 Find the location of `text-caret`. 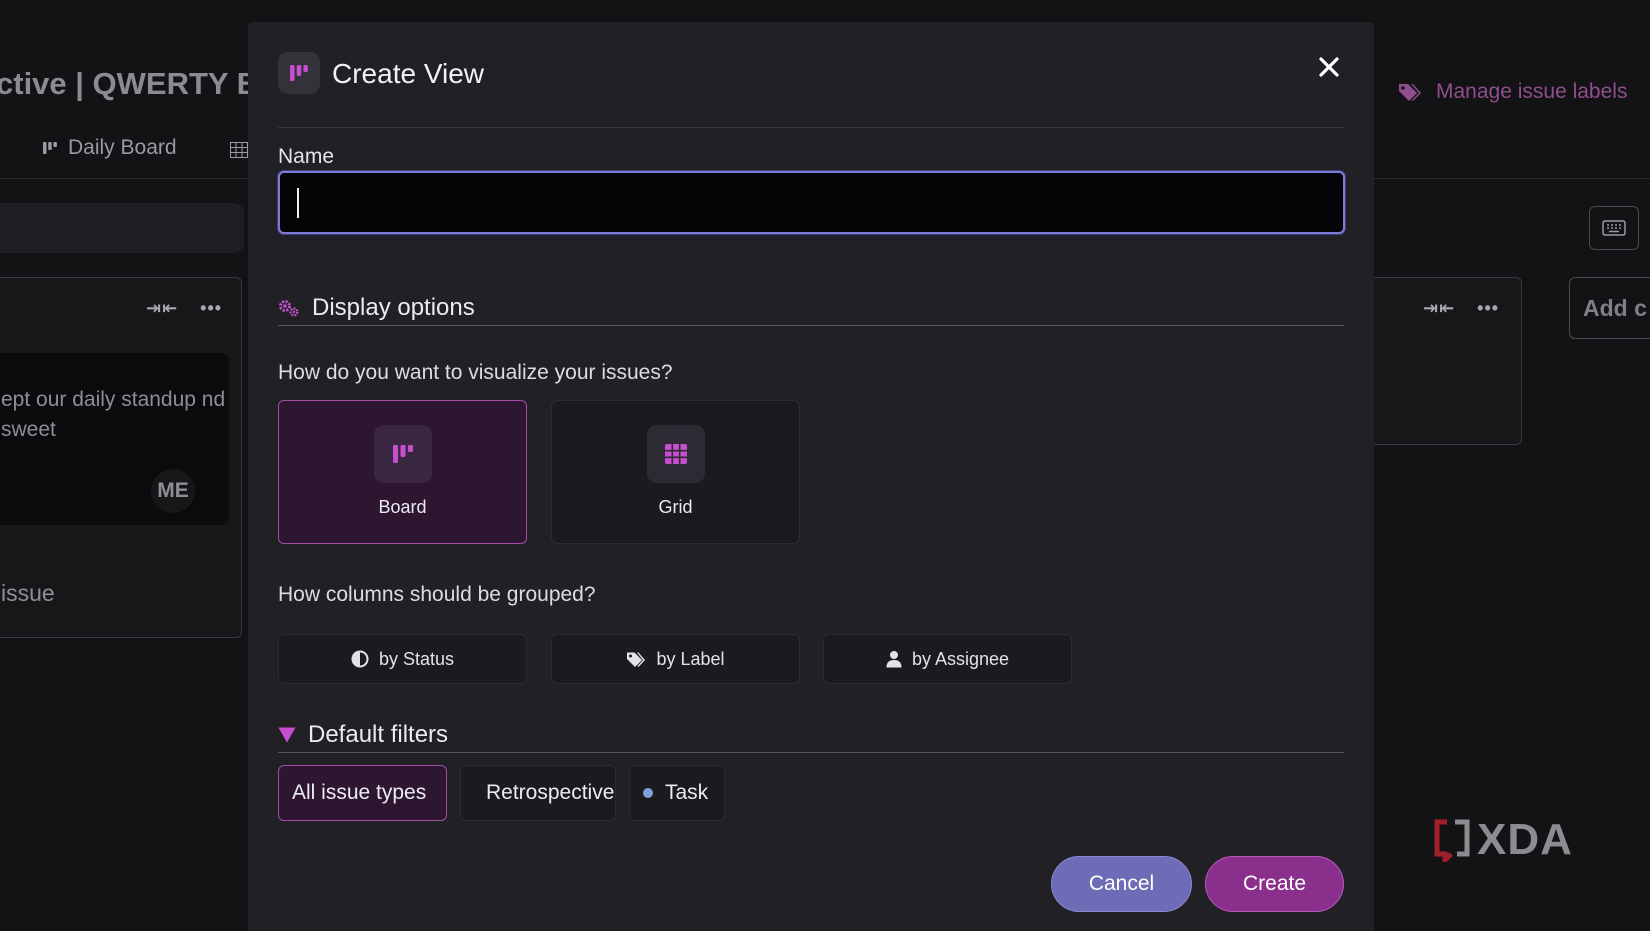

text-caret is located at coordinates (298, 203).